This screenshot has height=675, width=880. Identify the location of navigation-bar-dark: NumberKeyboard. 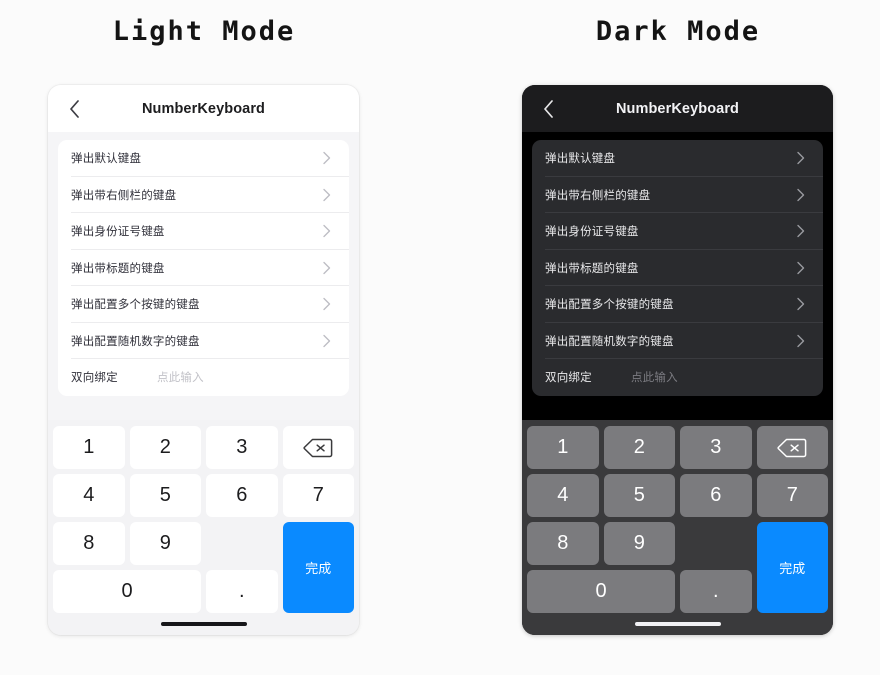
(677, 108).